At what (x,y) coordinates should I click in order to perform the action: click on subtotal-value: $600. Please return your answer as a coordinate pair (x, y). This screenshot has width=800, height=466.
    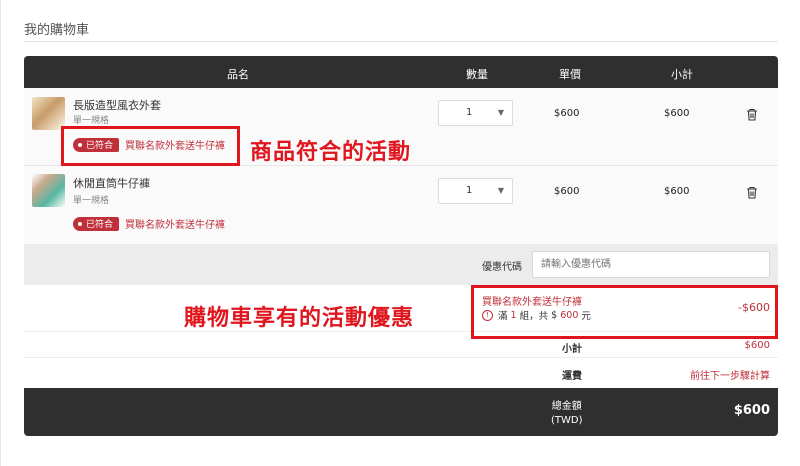
    Looking at the image, I should click on (757, 345).